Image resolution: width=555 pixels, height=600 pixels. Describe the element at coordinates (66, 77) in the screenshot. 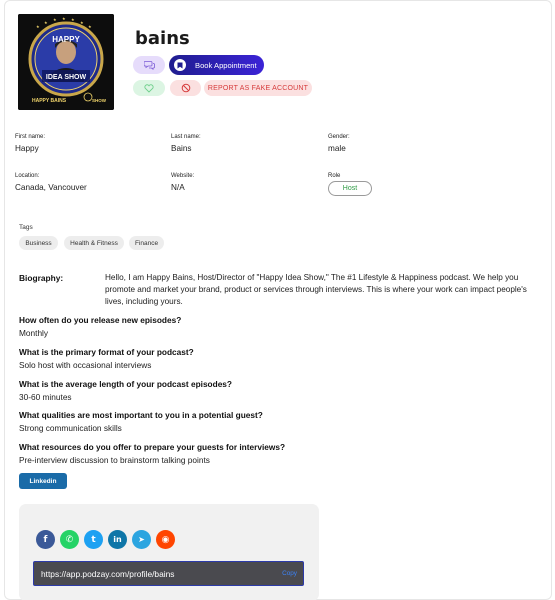

I see `svg-text: IDEA SHOW` at that location.